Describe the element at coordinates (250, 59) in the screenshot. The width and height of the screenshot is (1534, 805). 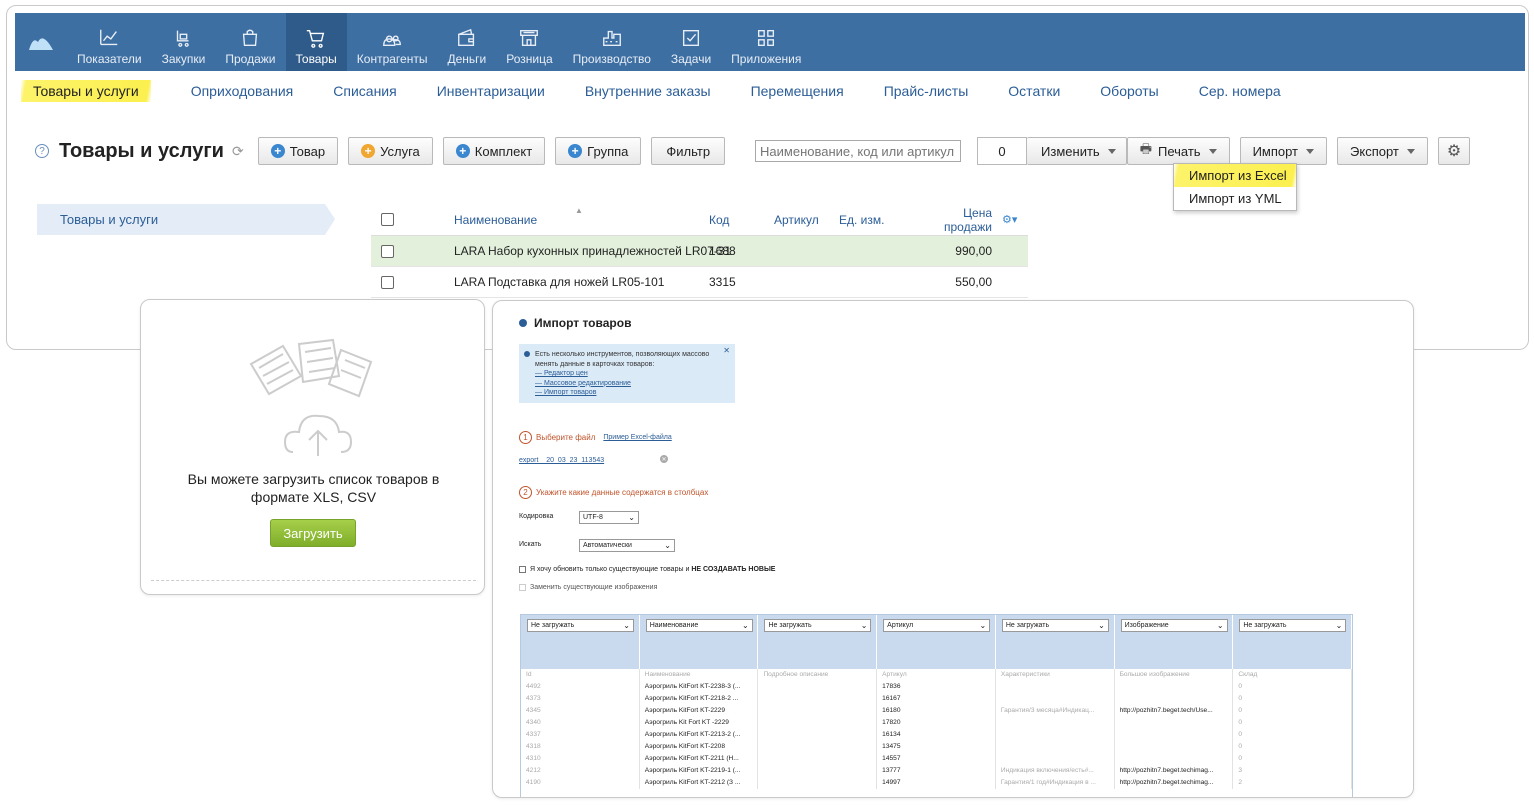
I see `nav-label: Продажи` at that location.